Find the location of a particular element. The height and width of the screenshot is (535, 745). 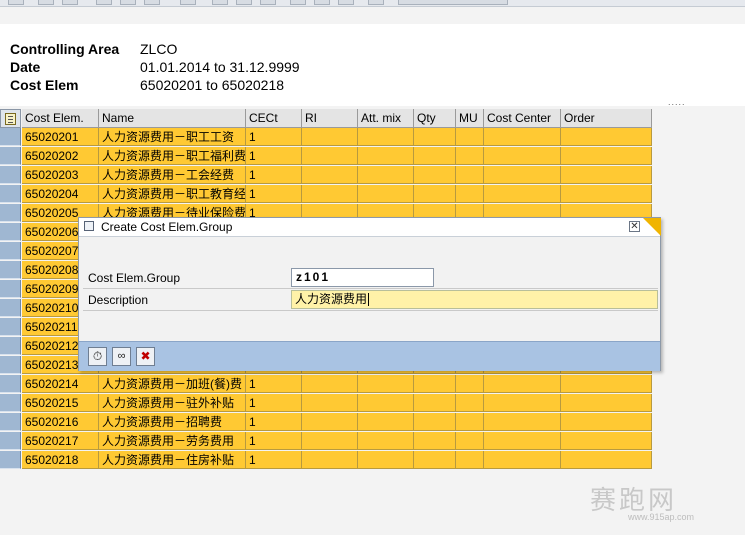

column-header-cost-center: Cost Center is located at coordinates (522, 118).